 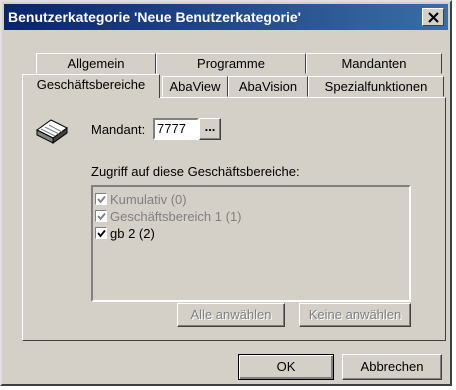 I want to click on tab-allgemein: Allgemein, so click(x=96, y=63).